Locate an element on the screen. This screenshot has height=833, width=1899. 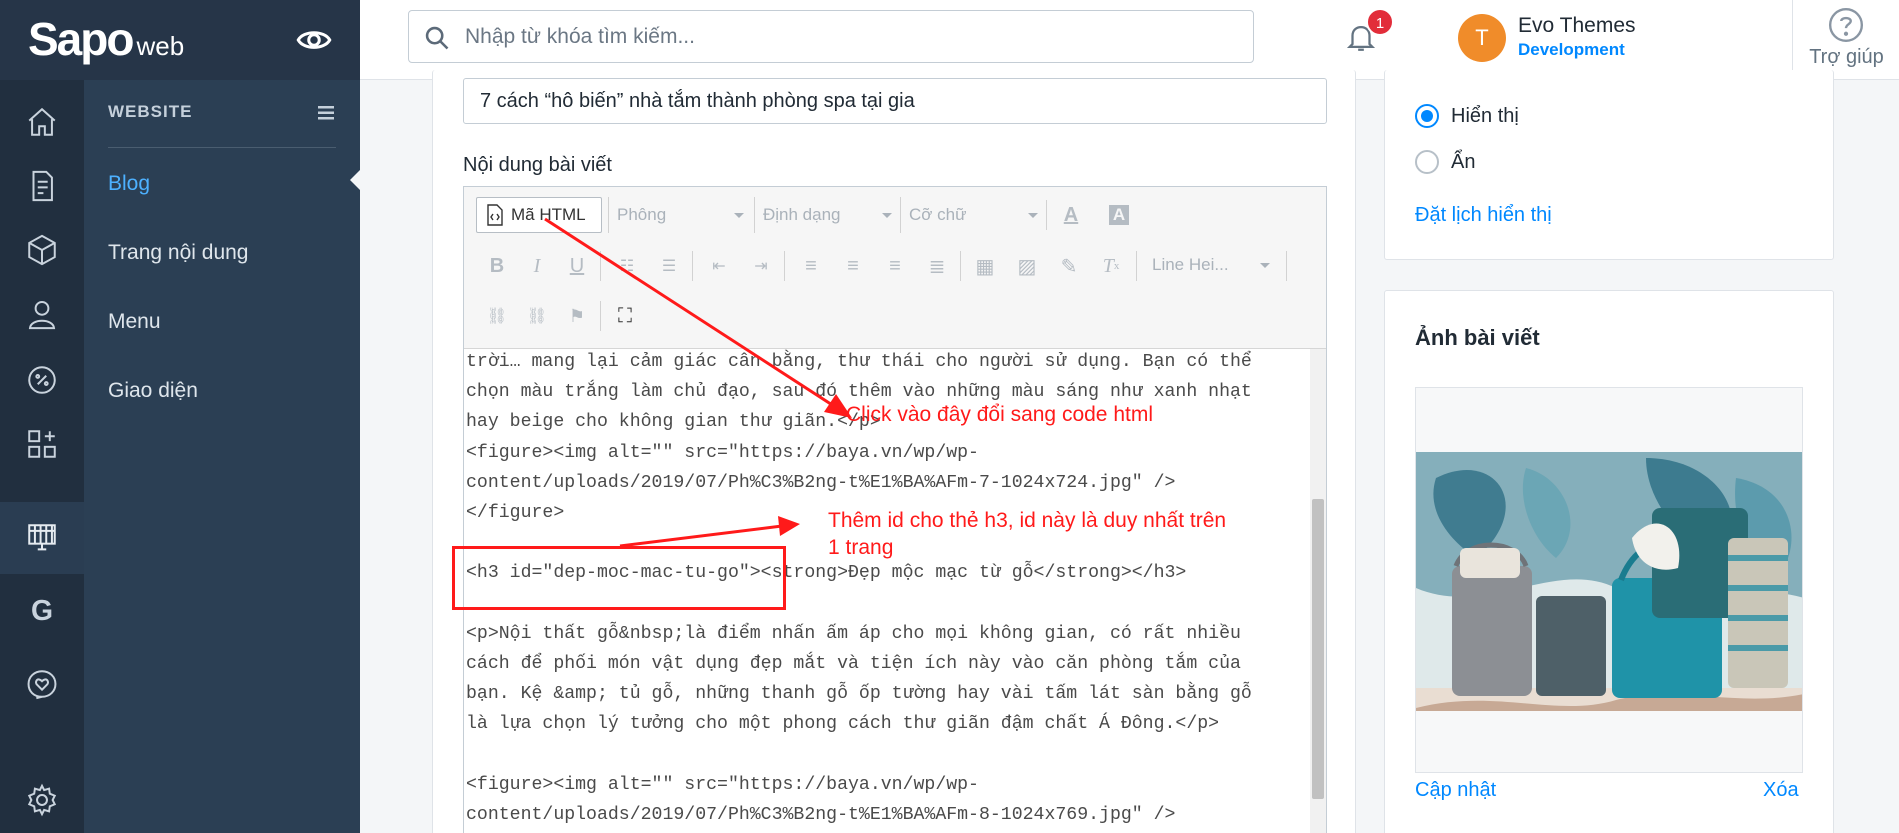
visibility-show-option: Hiển thị is located at coordinates (1467, 116).